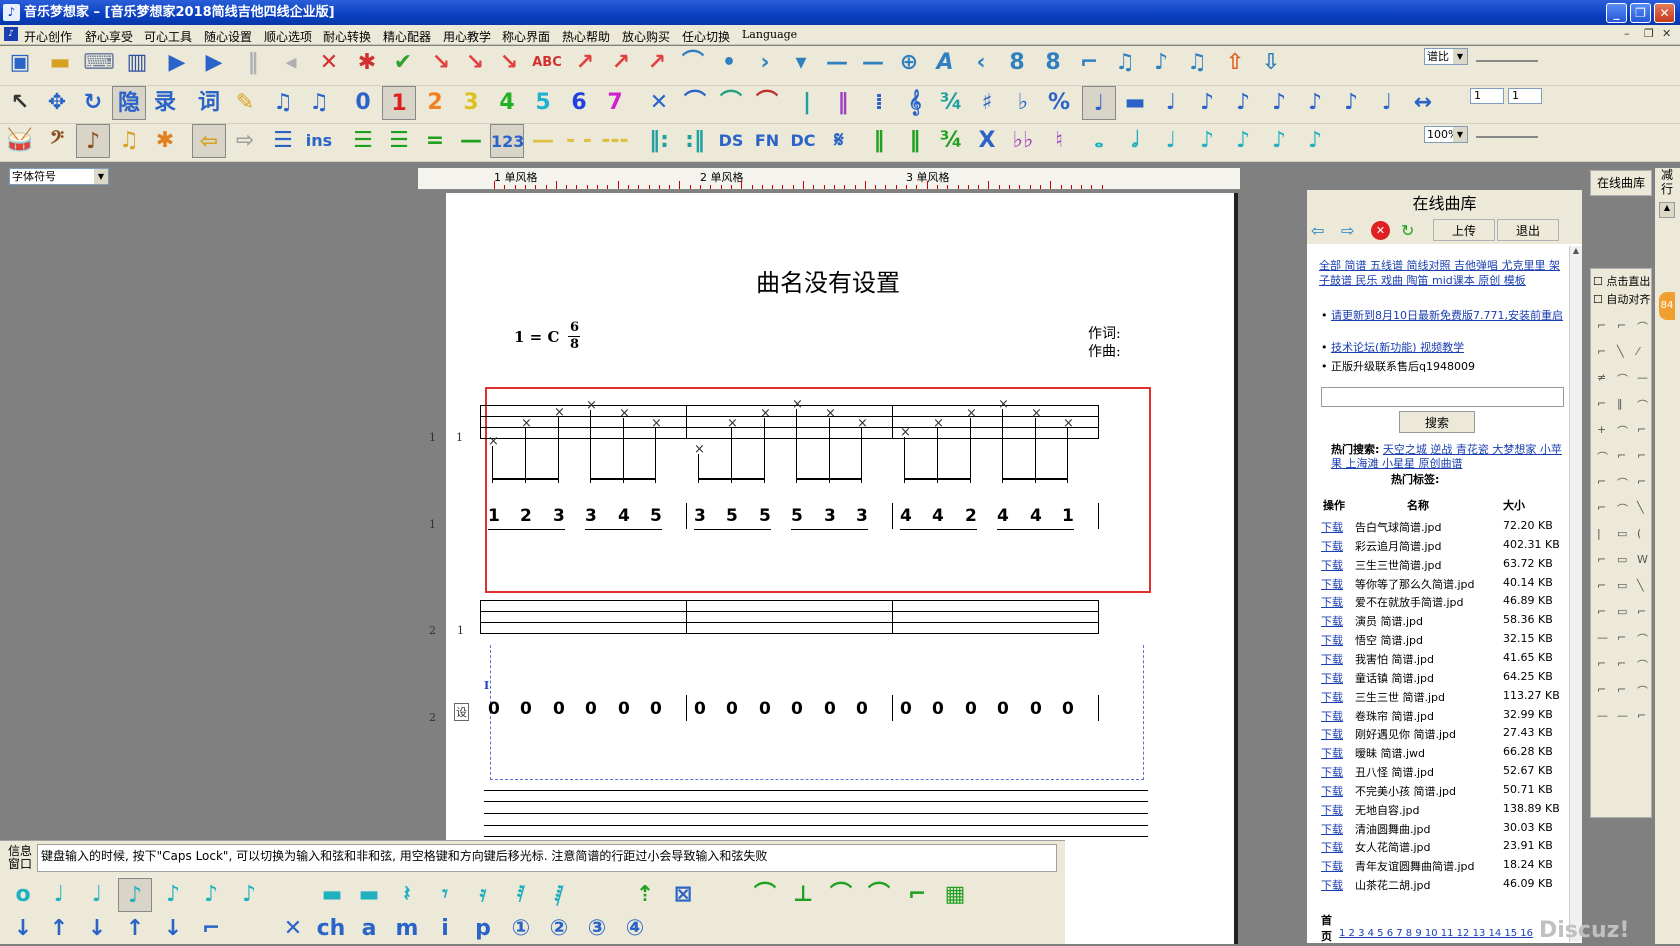 The height and width of the screenshot is (946, 1680). I want to click on slur-icon: ⌒, so click(731, 103).